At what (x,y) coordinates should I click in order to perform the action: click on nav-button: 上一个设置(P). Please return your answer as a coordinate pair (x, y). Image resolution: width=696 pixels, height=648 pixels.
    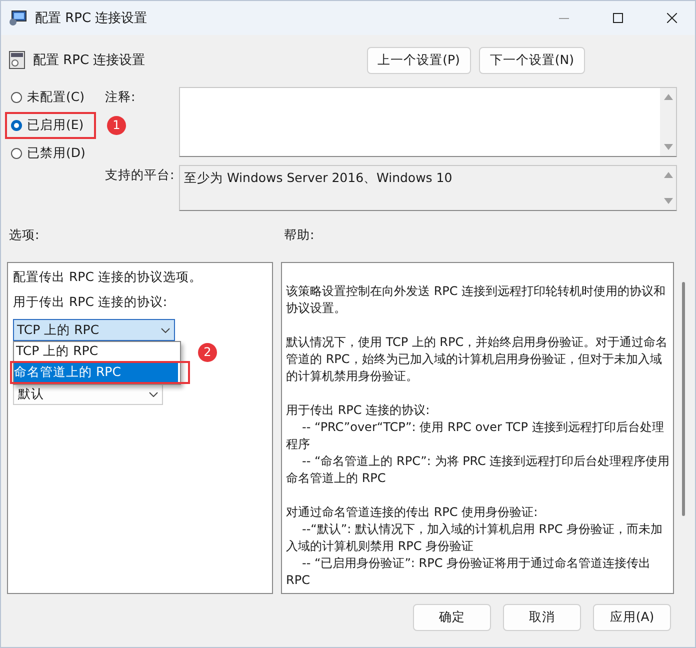
    Looking at the image, I should click on (418, 60).